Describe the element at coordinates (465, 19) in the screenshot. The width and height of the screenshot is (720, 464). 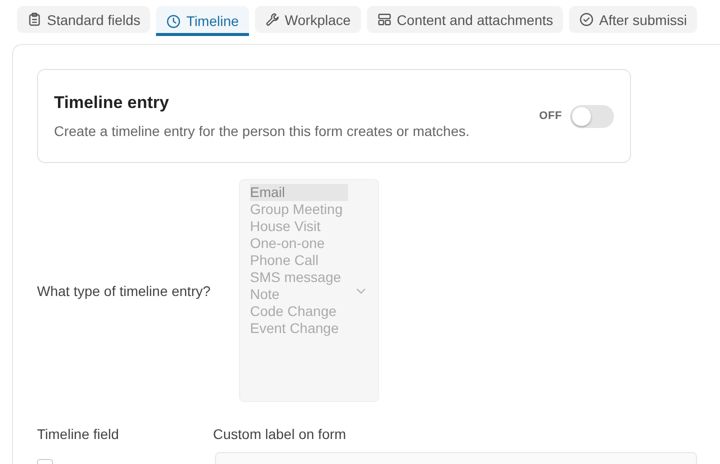
I see `tab: Content and attachments` at that location.